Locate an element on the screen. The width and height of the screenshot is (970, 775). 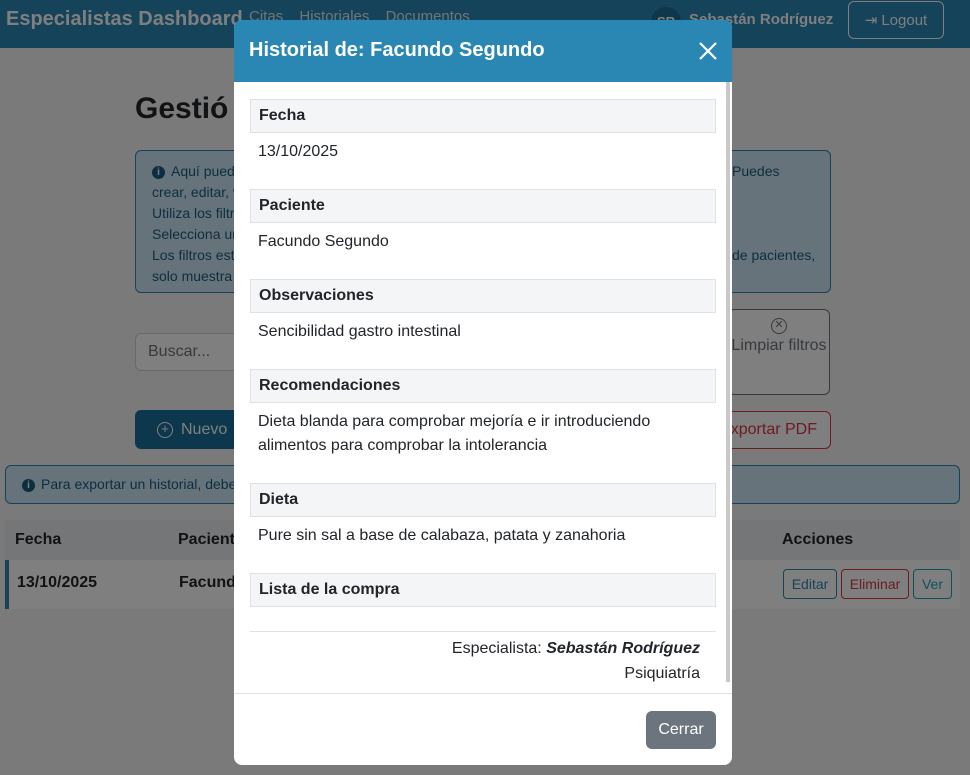
section-recomendaciones-label: Recomendaciones is located at coordinates (483, 386).